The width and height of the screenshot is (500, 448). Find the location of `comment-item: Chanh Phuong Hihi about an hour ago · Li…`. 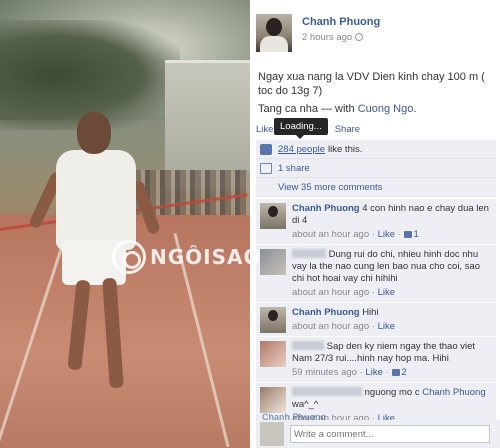

comment-item: Chanh Phuong Hihi about an hour ago · Li… is located at coordinates (376, 320).